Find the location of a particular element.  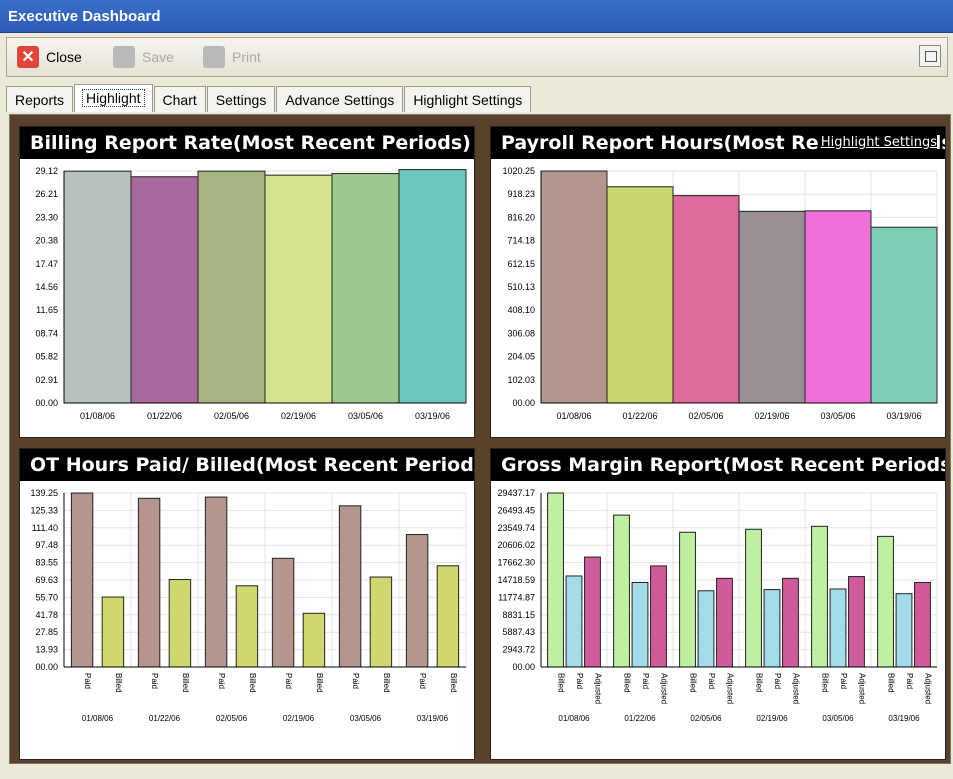

y-tick-label: 11774.87 is located at coordinates (516, 597).